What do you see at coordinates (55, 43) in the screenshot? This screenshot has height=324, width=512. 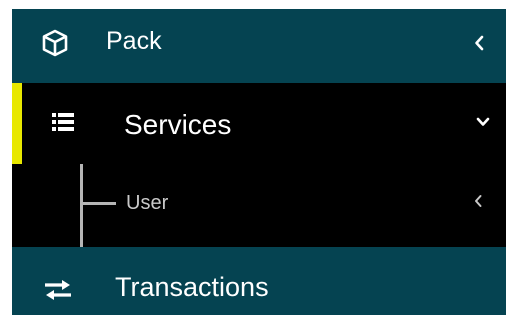 I see `cube-icon` at bounding box center [55, 43].